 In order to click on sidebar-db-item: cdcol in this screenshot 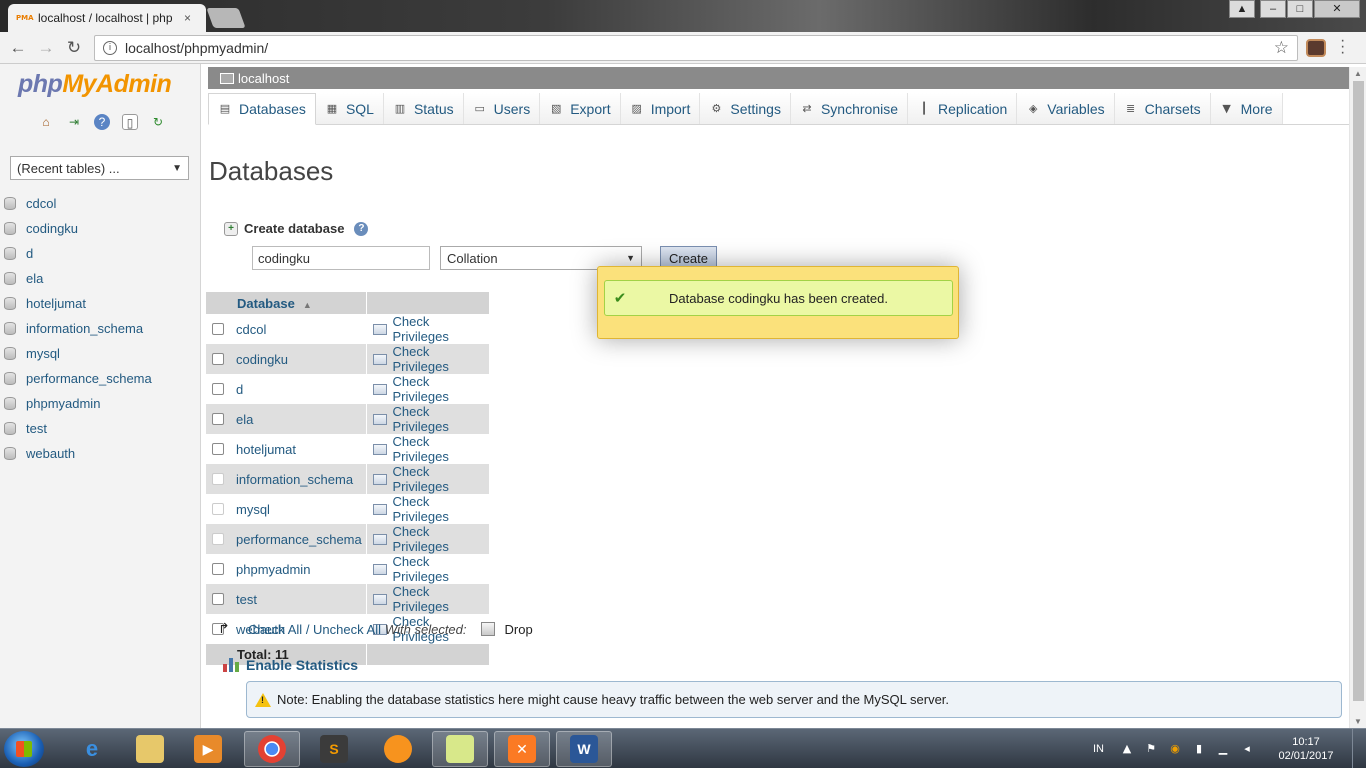, I will do `click(78, 203)`.